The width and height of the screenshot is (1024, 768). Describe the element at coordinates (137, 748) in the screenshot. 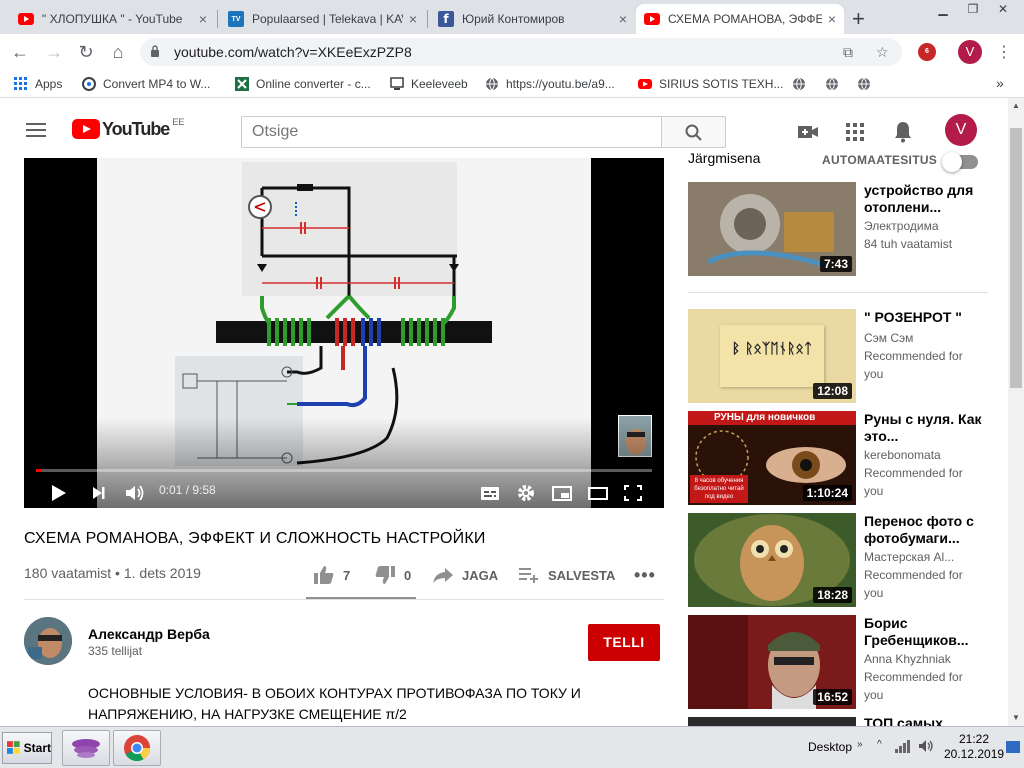

I see `taskbar-app-chrome` at that location.